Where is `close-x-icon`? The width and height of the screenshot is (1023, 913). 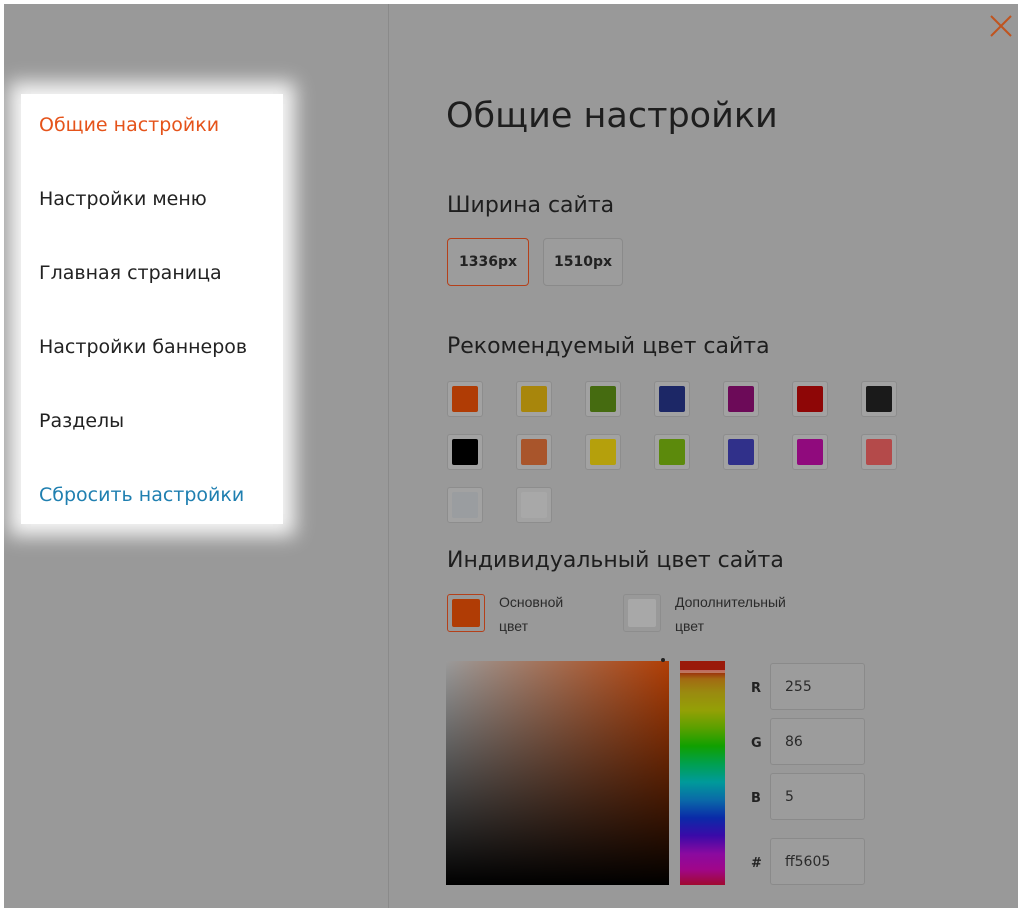
close-x-icon is located at coordinates (1001, 26).